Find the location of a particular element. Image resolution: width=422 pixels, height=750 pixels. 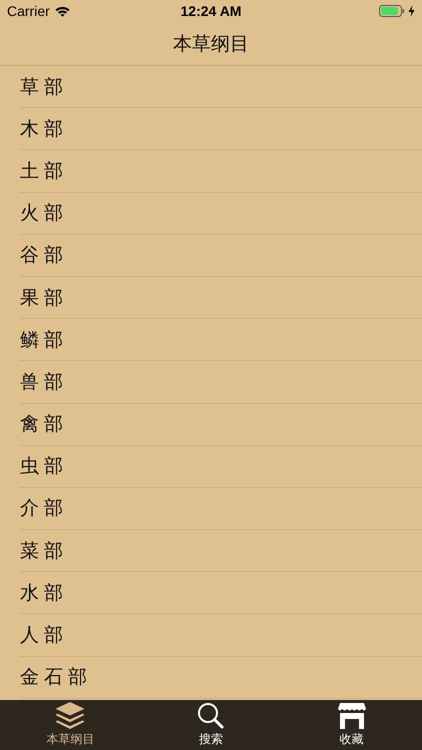

battery-icon is located at coordinates (392, 11).